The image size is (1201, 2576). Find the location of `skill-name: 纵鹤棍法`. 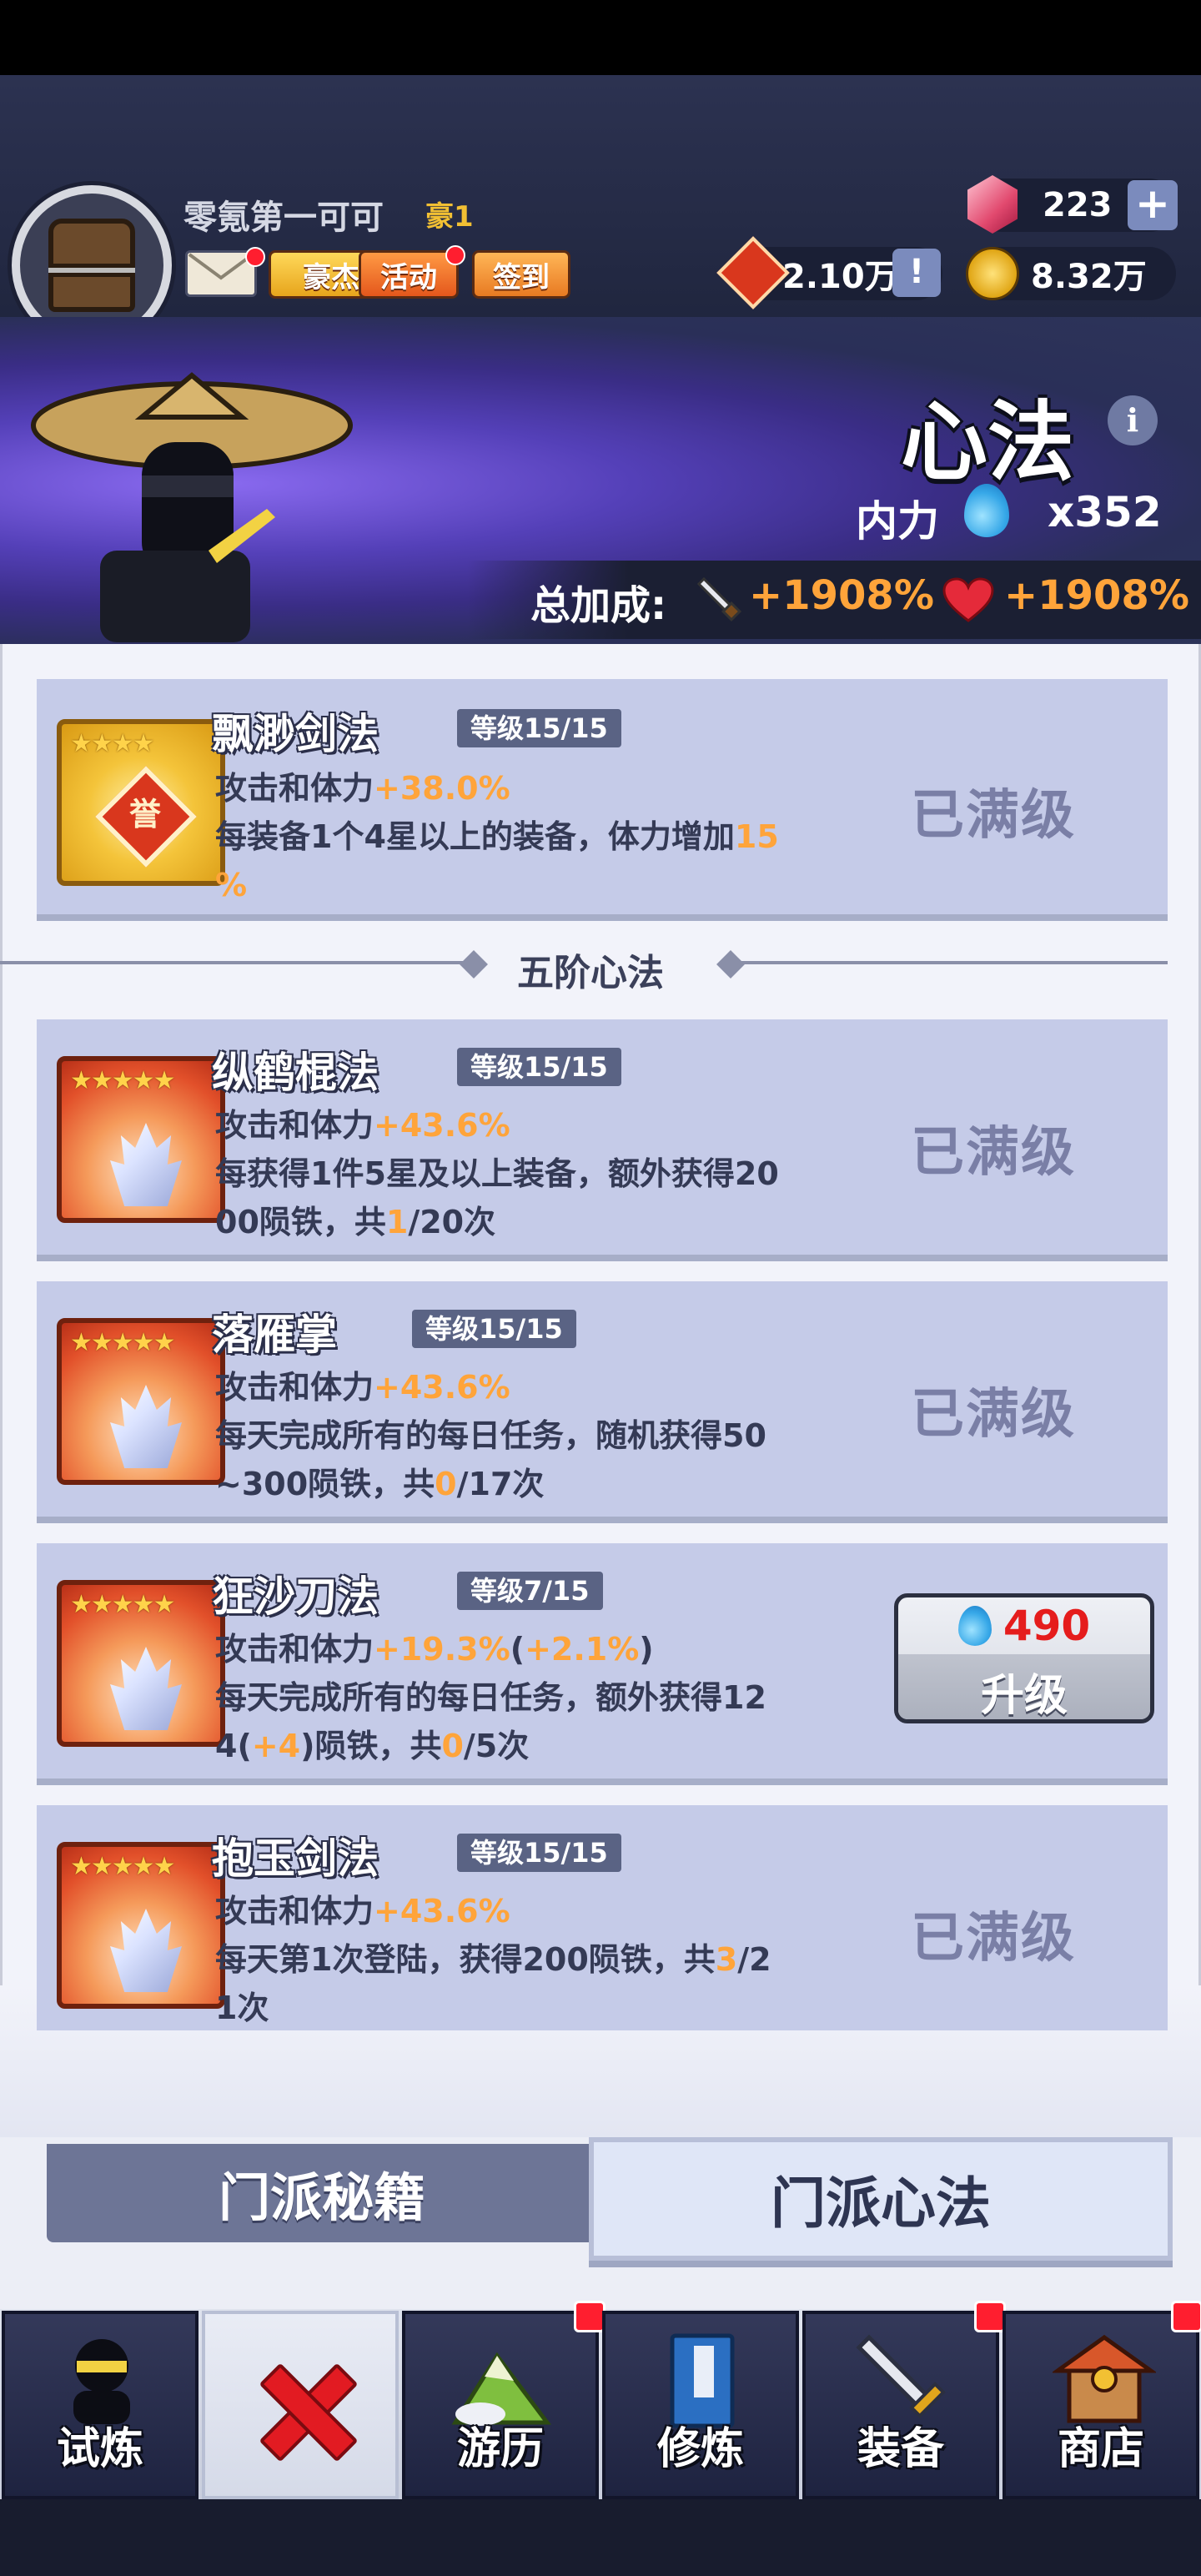

skill-name: 纵鹤棍法 is located at coordinates (295, 1073).